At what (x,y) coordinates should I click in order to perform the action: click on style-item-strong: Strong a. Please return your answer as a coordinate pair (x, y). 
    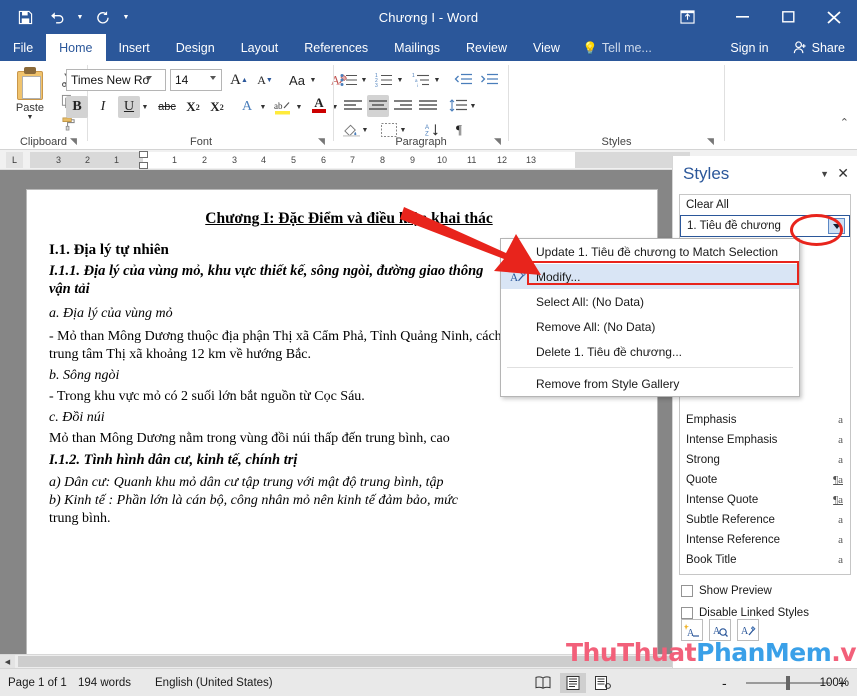
    Looking at the image, I should click on (765, 460).